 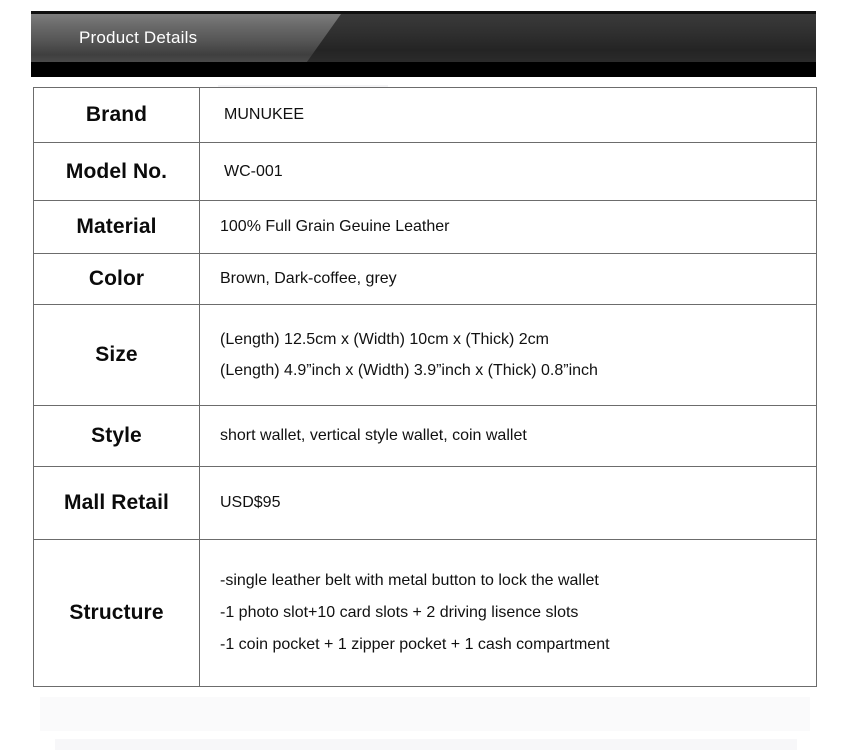 I want to click on spec-label-color: Color, so click(x=116, y=279).